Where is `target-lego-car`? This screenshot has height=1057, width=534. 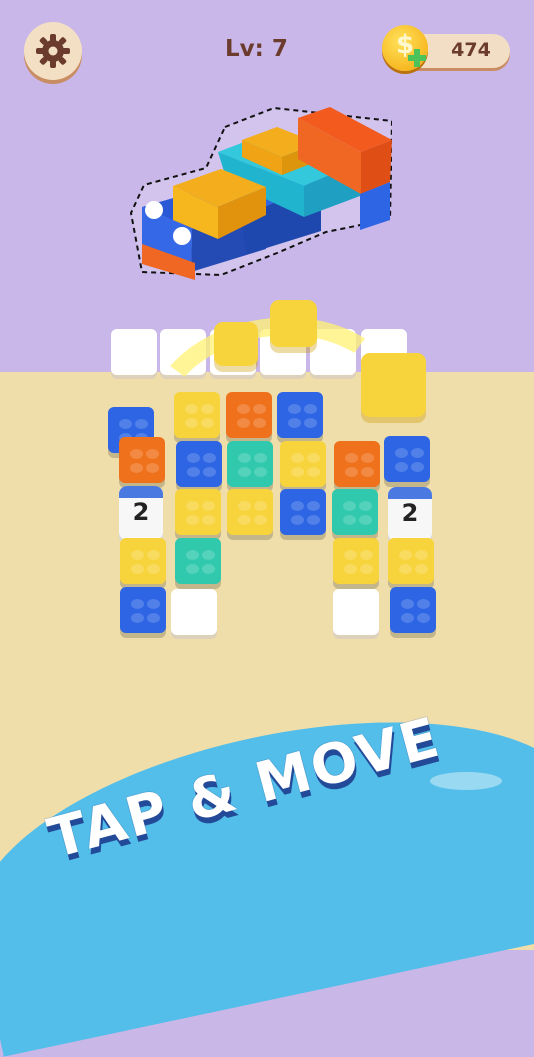 target-lego-car is located at coordinates (260, 193).